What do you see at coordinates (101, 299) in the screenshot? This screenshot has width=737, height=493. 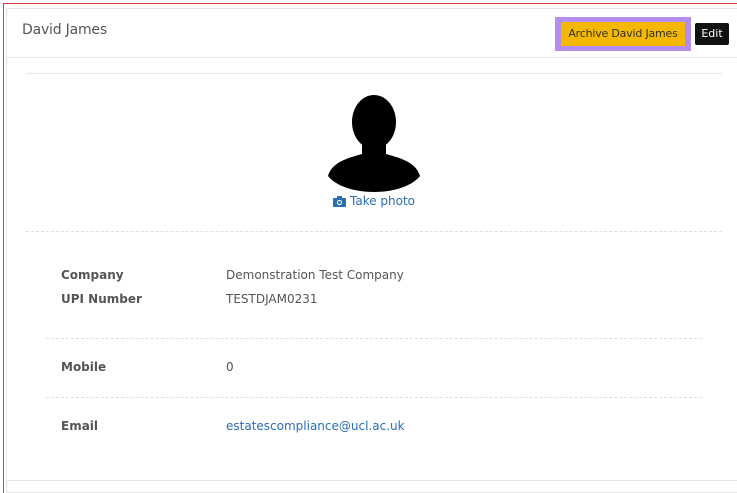 I see `upi-number-label: UPI Number` at bounding box center [101, 299].